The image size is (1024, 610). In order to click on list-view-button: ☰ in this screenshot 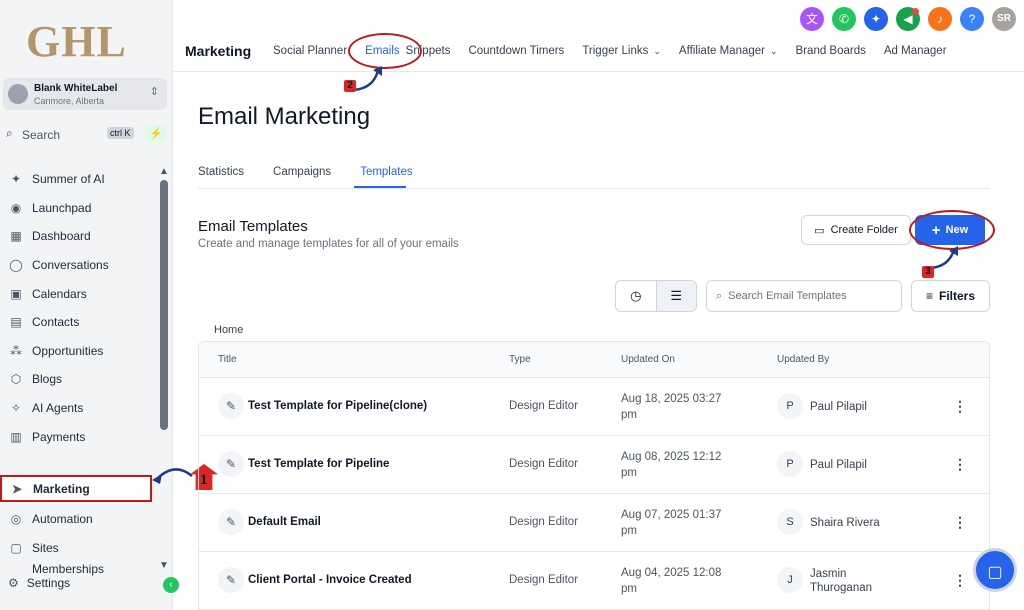, I will do `click(675, 296)`.